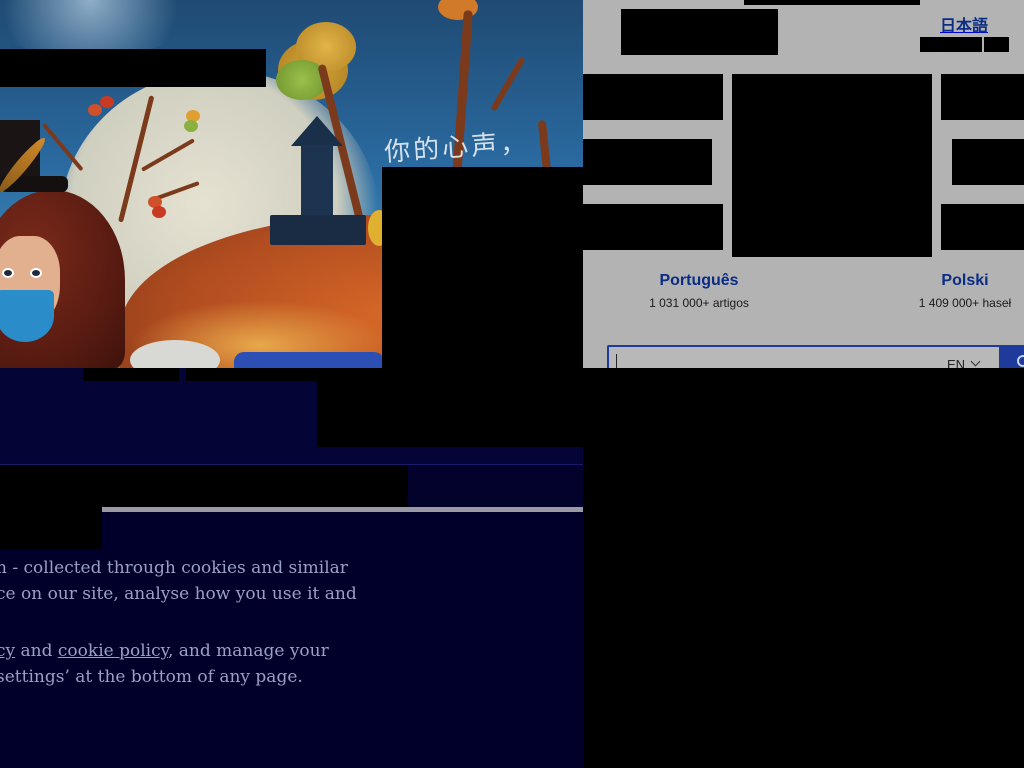  I want to click on language-link-polish: Polski 1 409 000+ haseł, so click(964, 291).